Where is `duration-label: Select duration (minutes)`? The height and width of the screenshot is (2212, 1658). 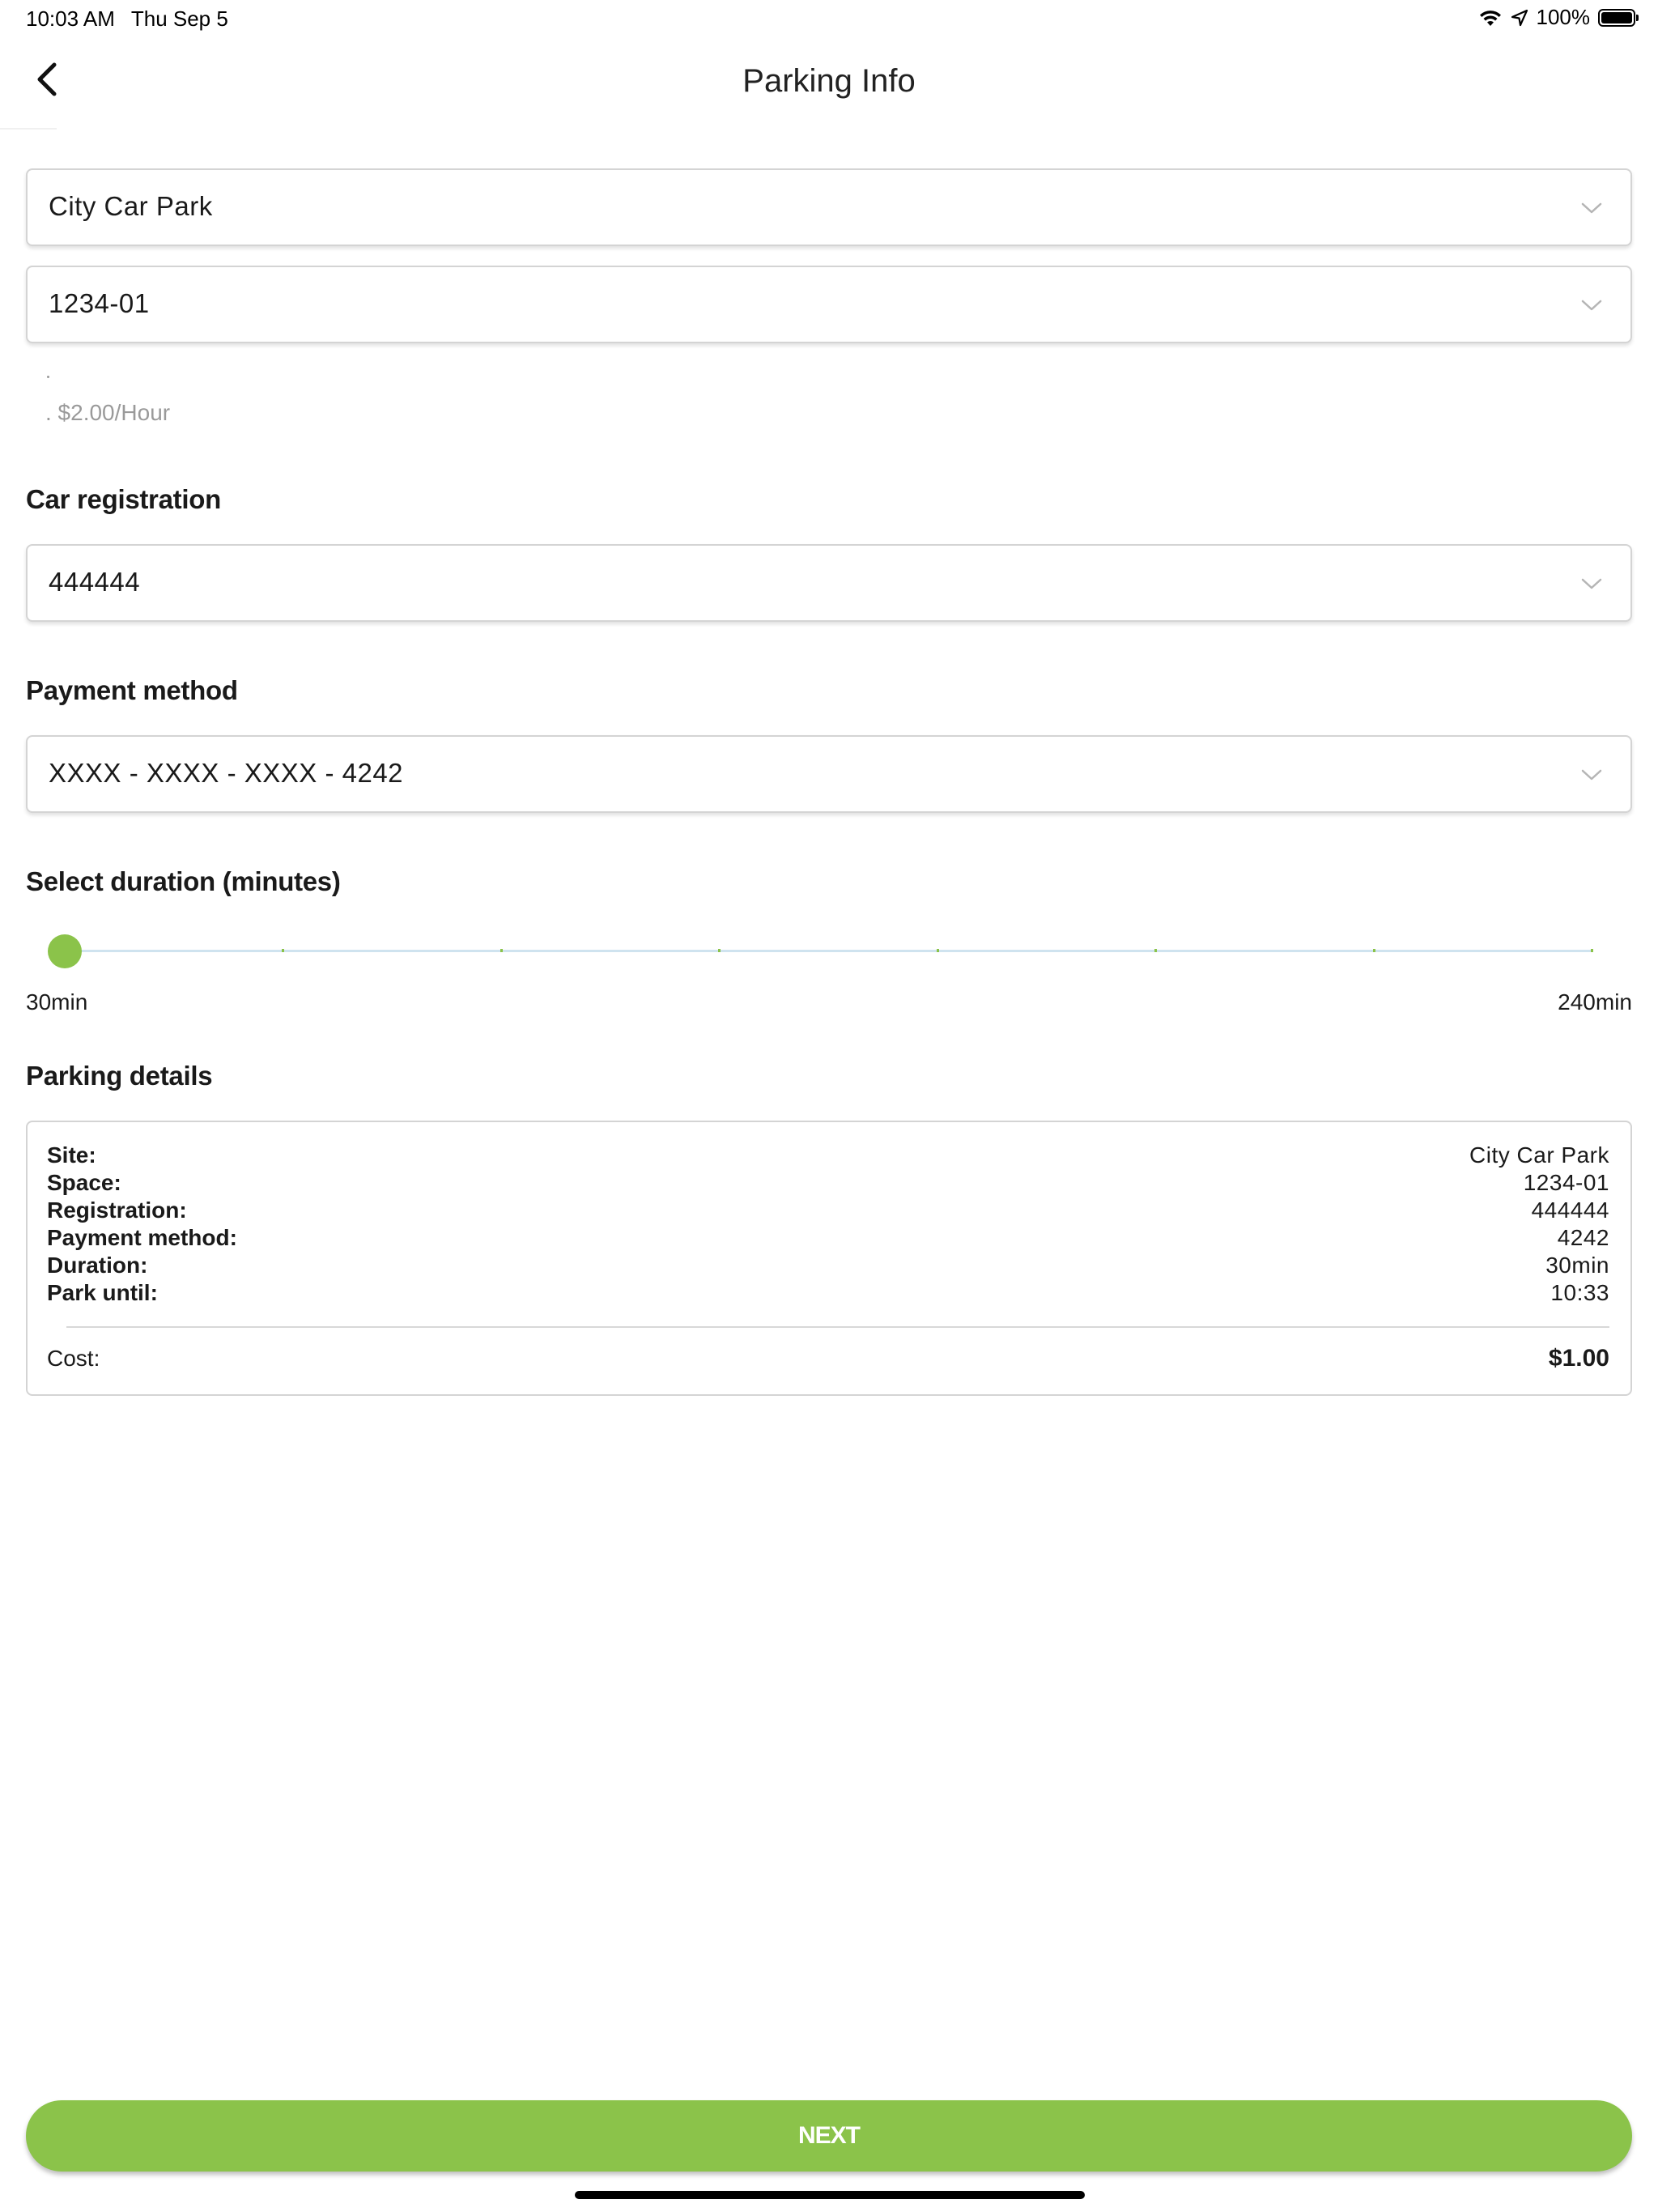 duration-label: Select duration (minutes) is located at coordinates (183, 881).